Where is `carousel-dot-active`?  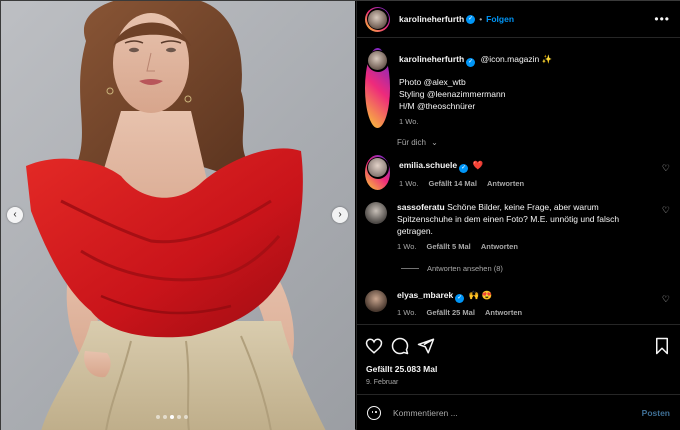 carousel-dot-active is located at coordinates (172, 417).